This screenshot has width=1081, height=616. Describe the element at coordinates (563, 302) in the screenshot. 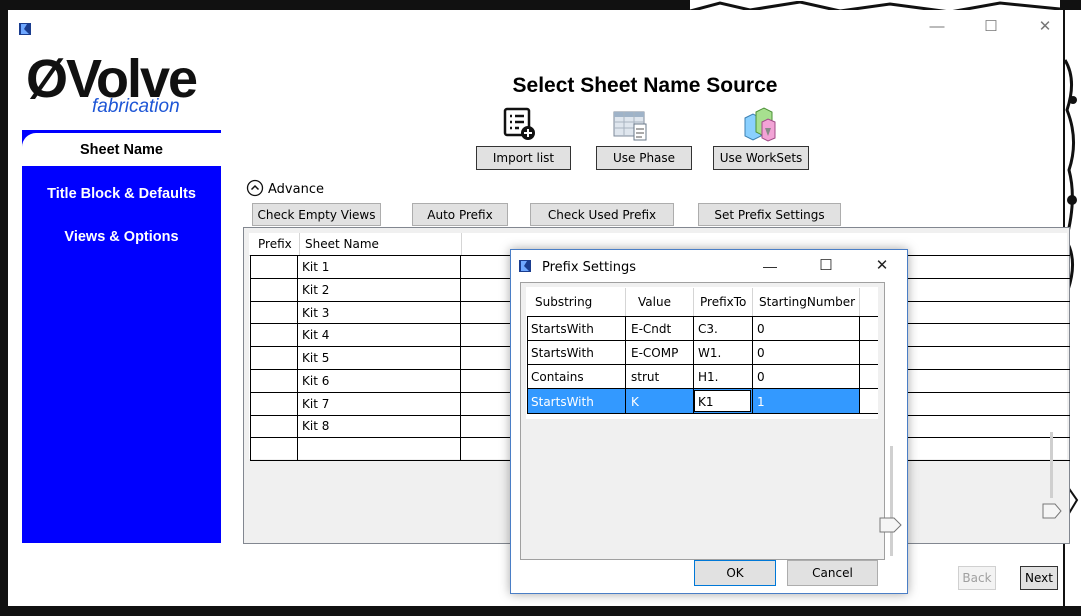

I see `column-header-substring: Substring` at that location.